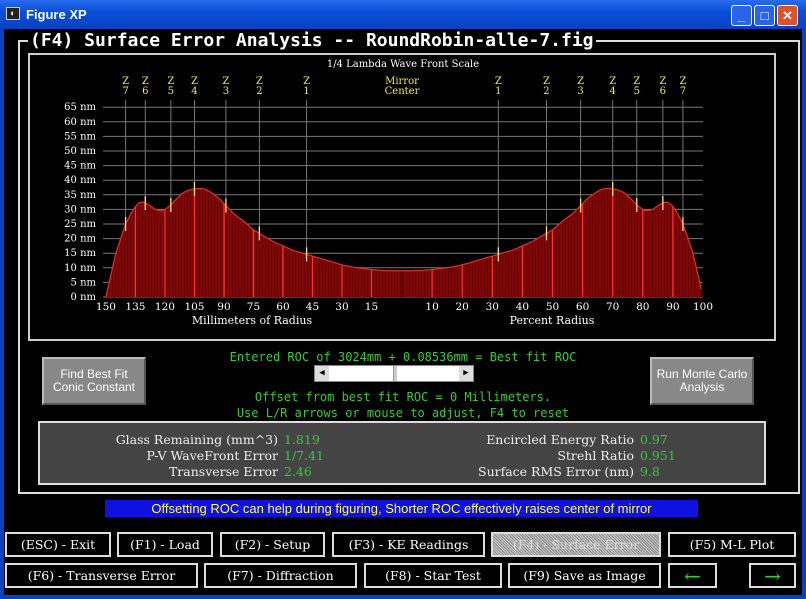 This screenshot has width=806, height=599. Describe the element at coordinates (560, 439) in the screenshot. I see `ee-label: Encircled Energy Ratio` at that location.